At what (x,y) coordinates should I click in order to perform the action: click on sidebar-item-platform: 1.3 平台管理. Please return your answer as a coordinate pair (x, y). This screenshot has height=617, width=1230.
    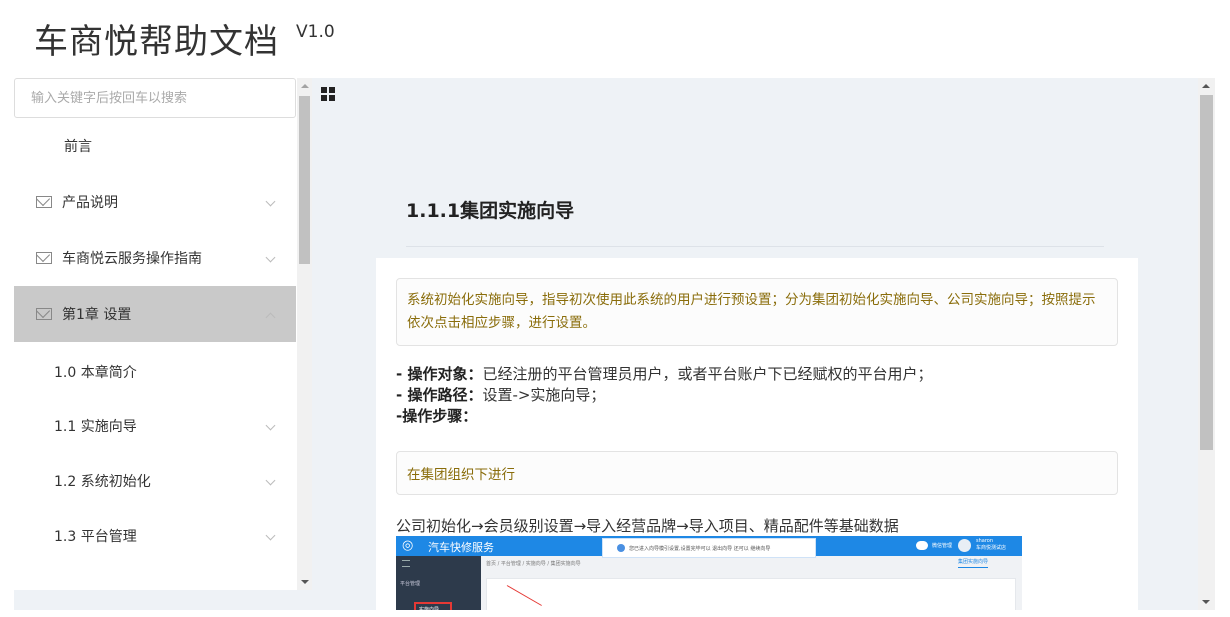
    Looking at the image, I should click on (155, 535).